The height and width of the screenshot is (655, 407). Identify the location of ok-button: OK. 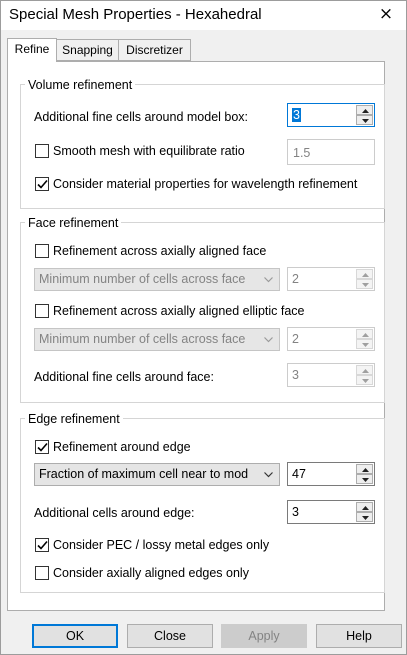
(75, 636).